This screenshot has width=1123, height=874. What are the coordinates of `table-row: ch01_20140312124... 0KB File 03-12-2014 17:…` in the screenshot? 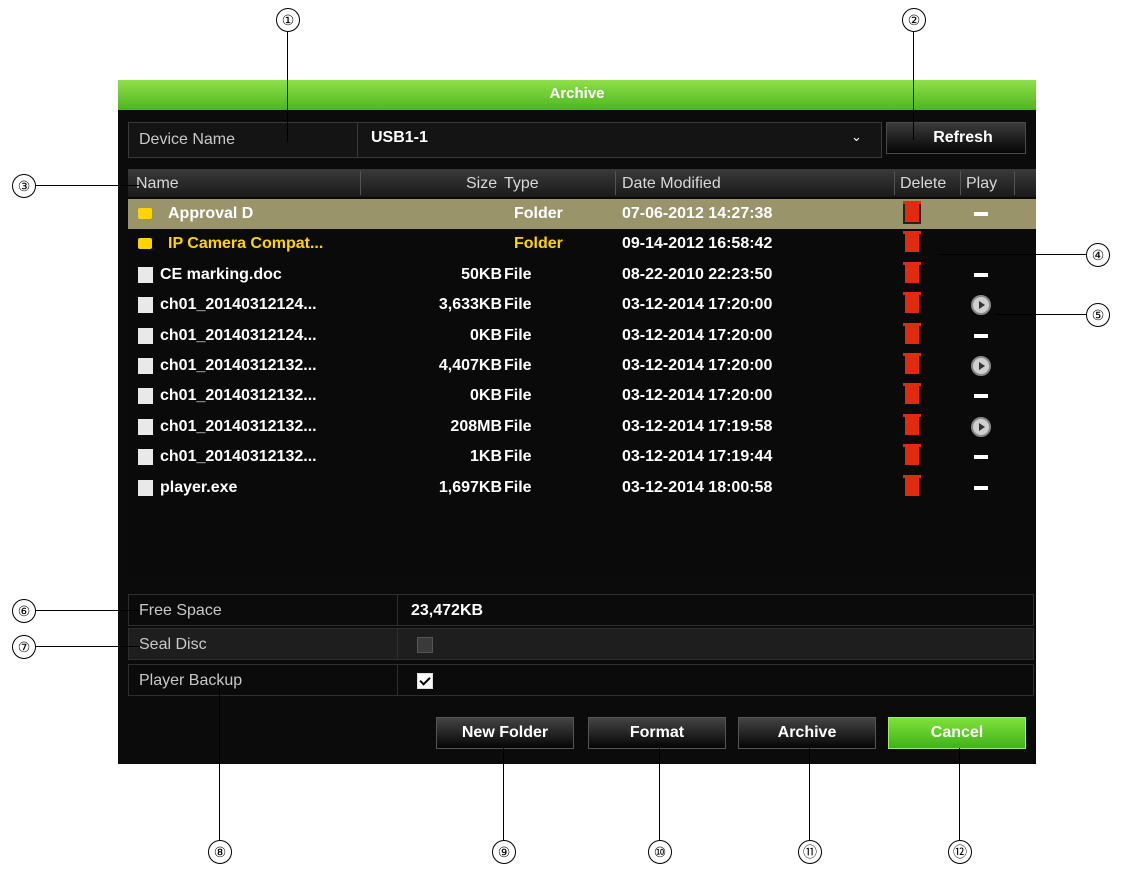 It's located at (582, 336).